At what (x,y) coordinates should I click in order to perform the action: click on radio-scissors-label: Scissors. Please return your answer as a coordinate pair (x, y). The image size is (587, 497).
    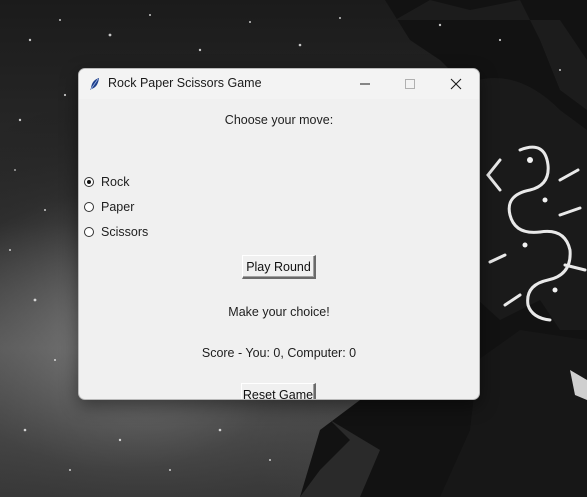
    Looking at the image, I should click on (124, 232).